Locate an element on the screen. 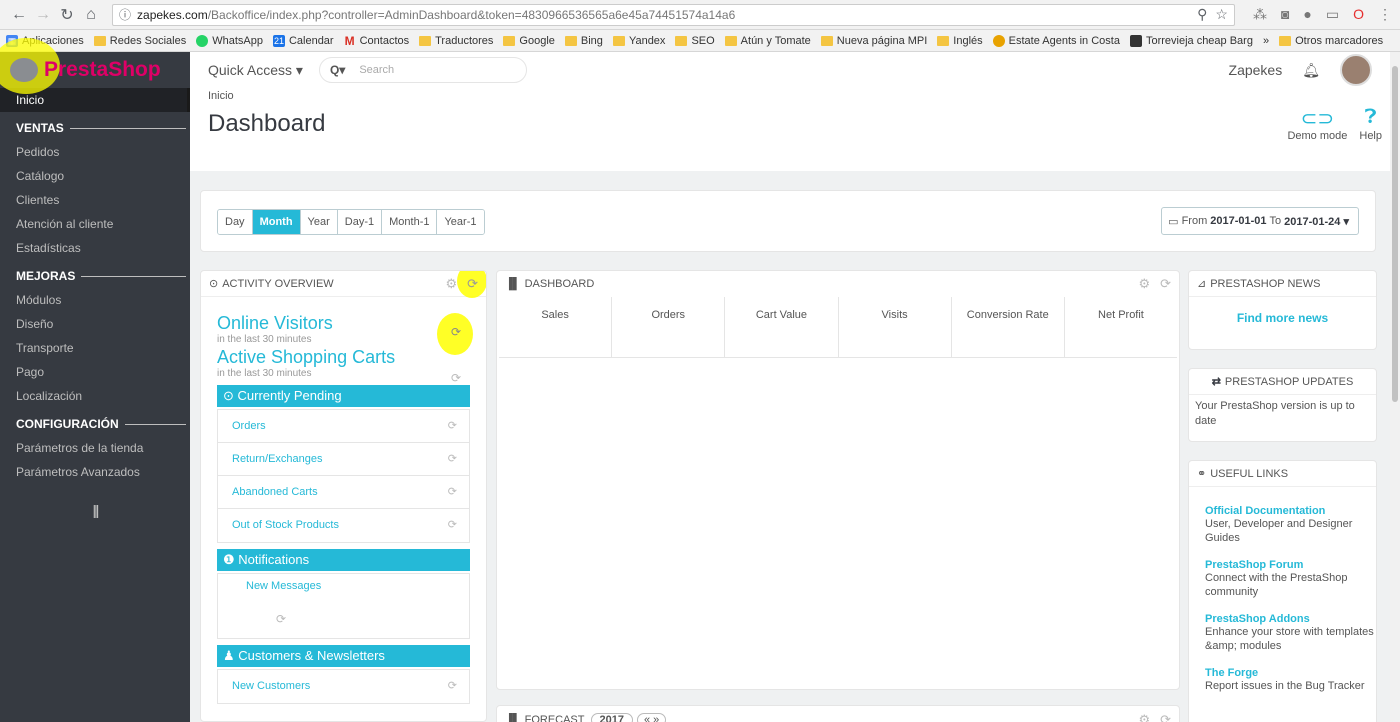 The image size is (1400, 722). sidebar-item-diseno: Diseño is located at coordinates (95, 324).